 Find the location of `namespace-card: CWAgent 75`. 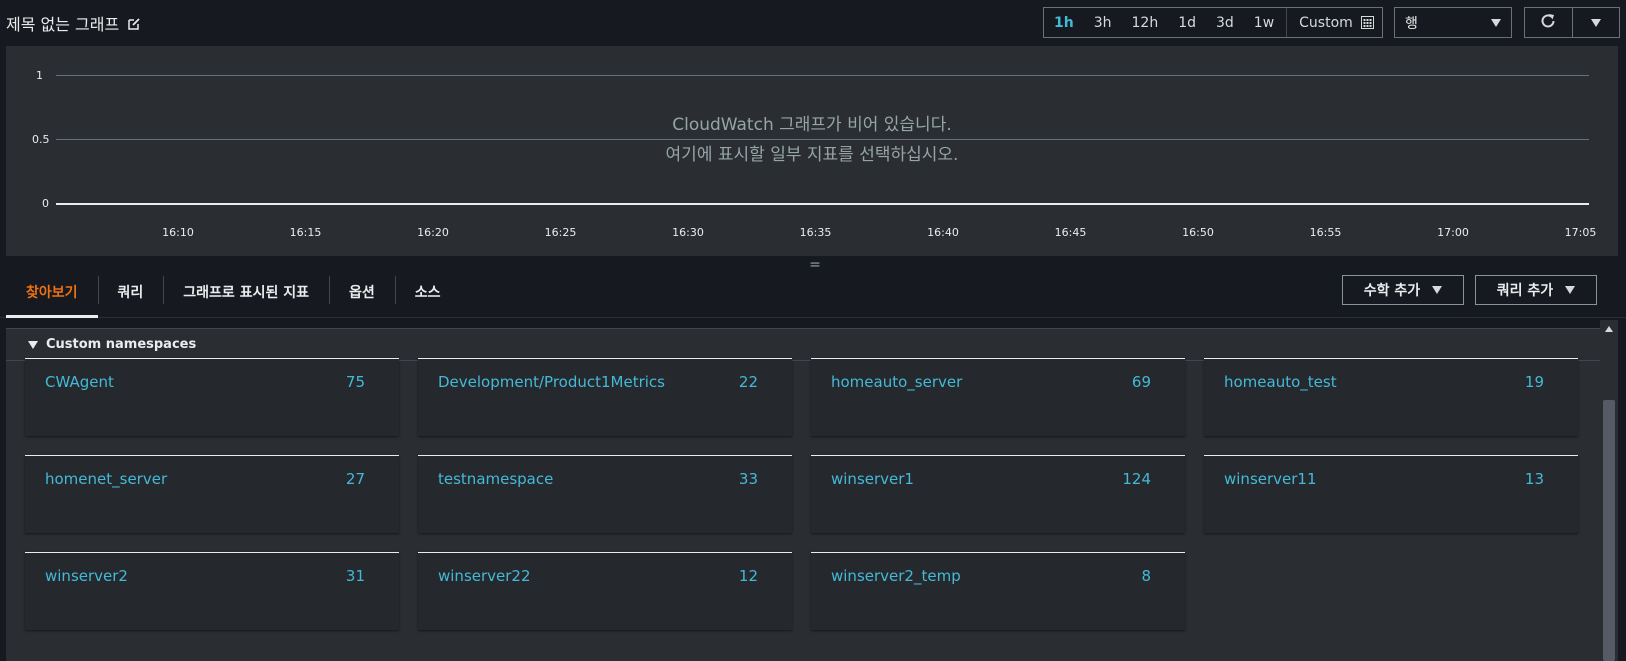

namespace-card: CWAgent 75 is located at coordinates (212, 397).